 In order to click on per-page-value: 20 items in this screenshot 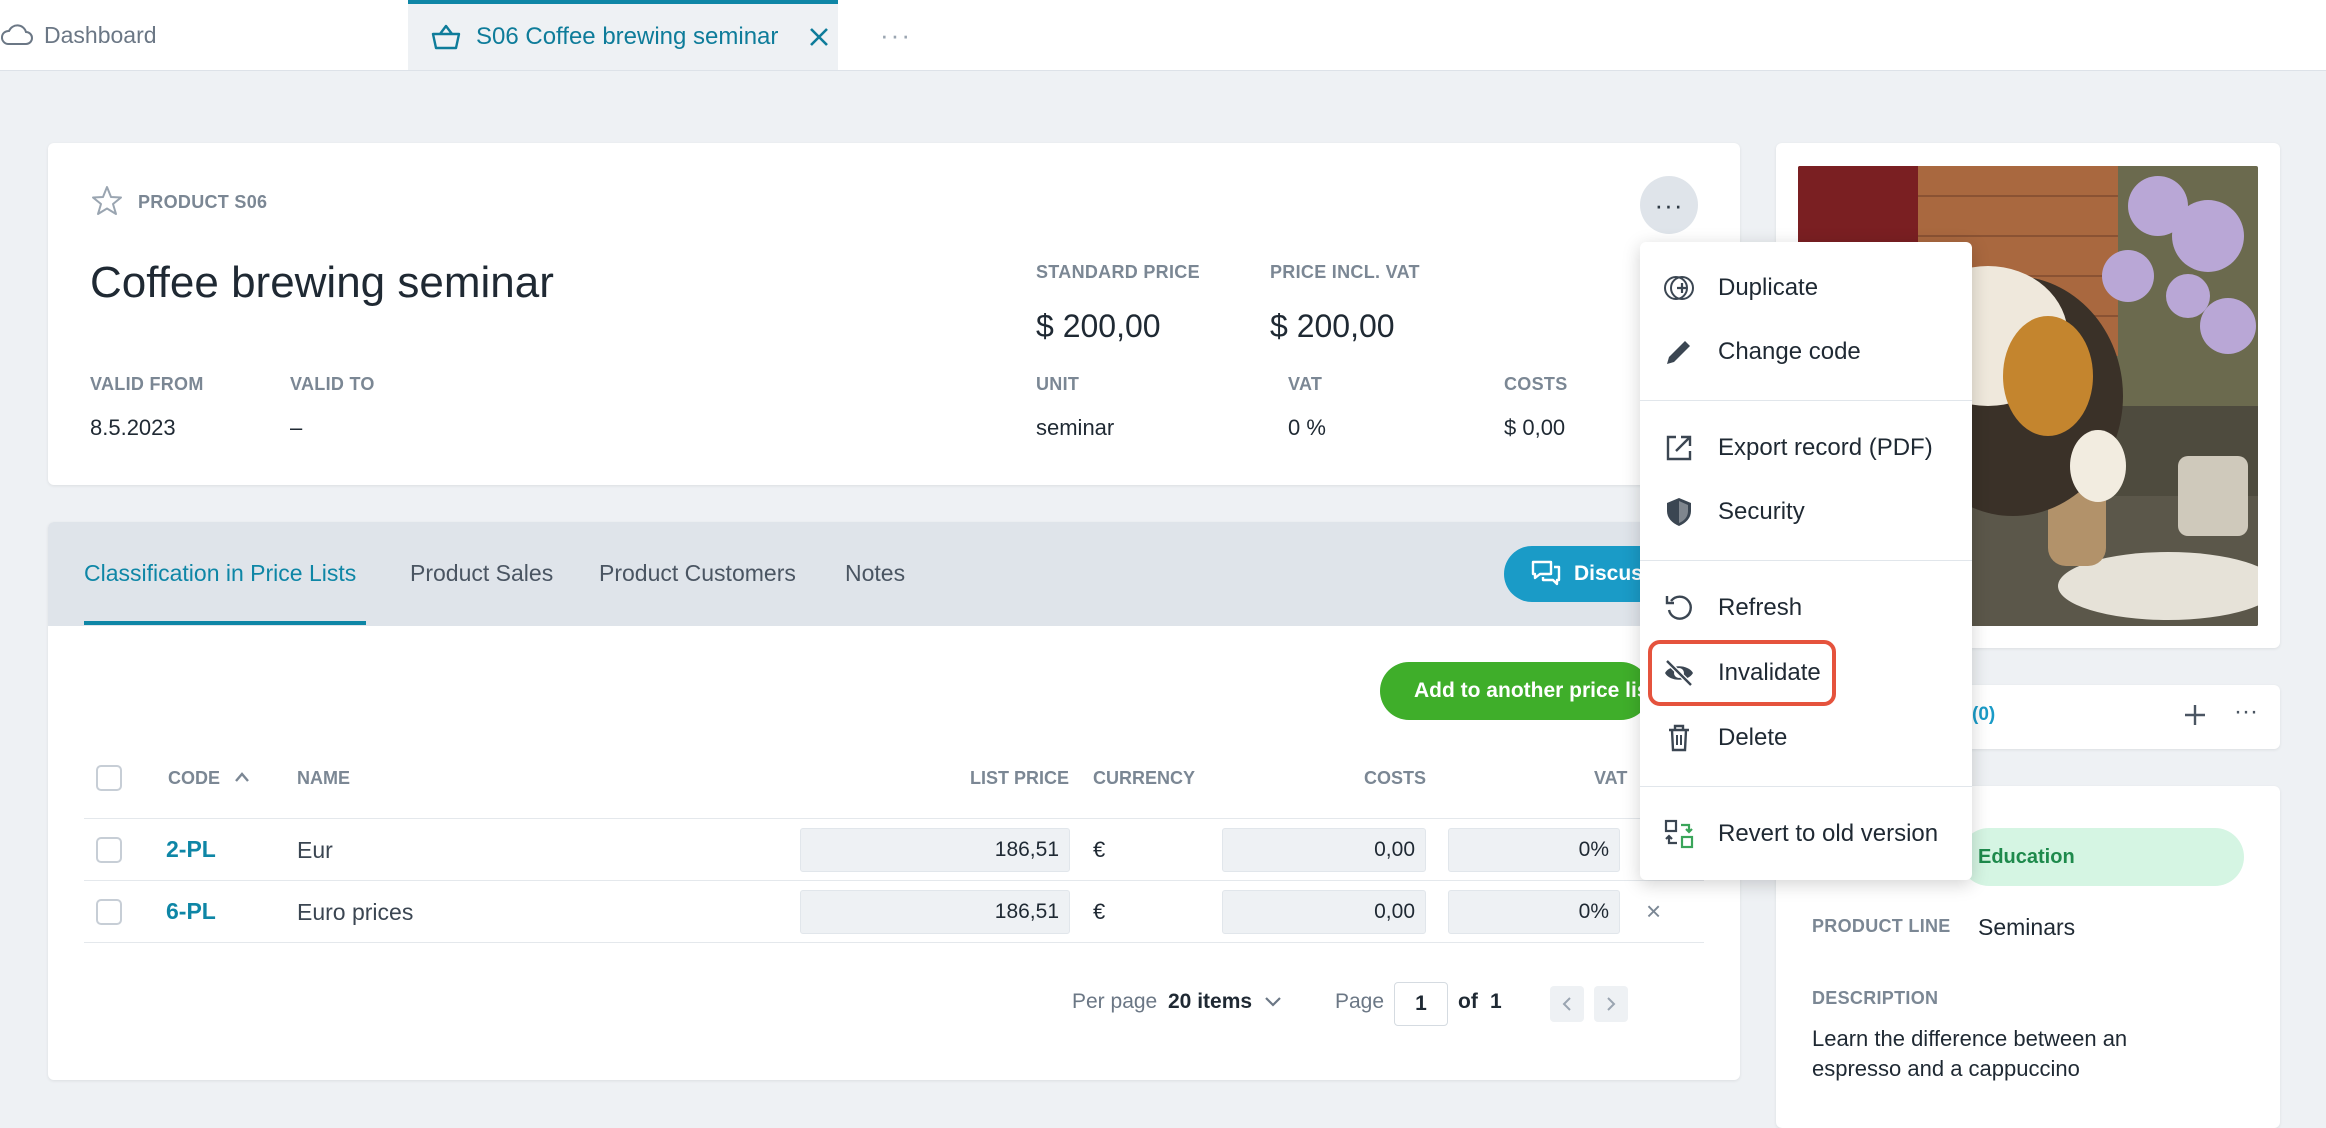, I will do `click(1210, 1001)`.